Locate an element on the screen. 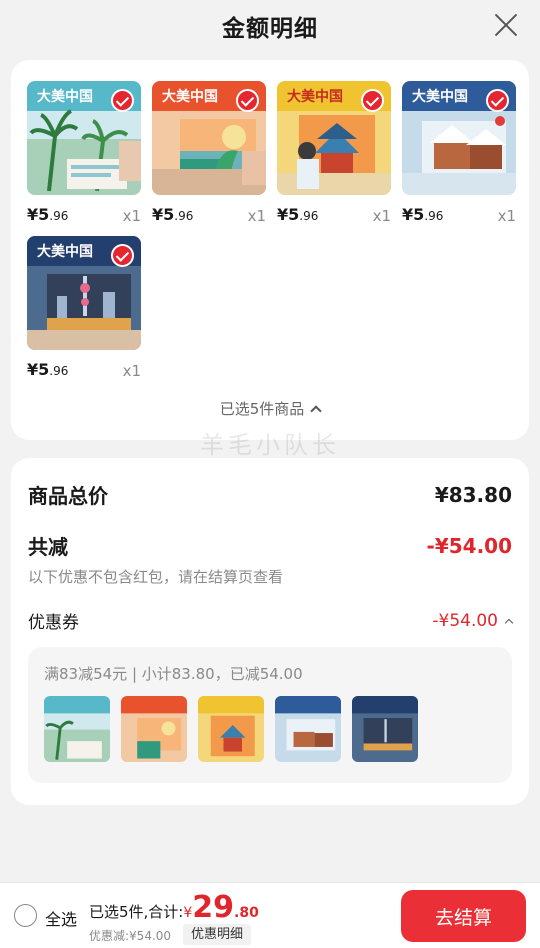 Image resolution: width=540 pixels, height=948 pixels. select-all-checkbox is located at coordinates (25, 915).